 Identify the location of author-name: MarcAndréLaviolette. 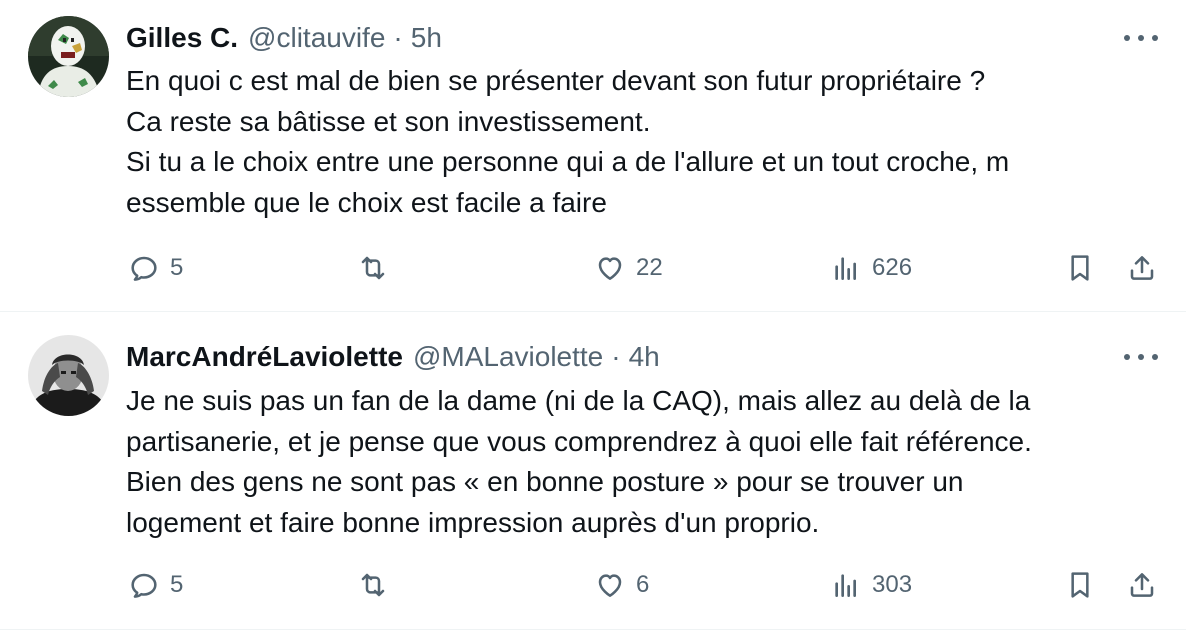
(264, 357).